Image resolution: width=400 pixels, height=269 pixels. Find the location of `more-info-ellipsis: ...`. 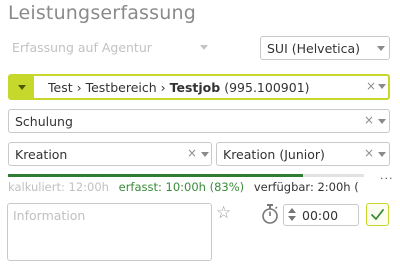

more-info-ellipsis: ... is located at coordinates (387, 175).